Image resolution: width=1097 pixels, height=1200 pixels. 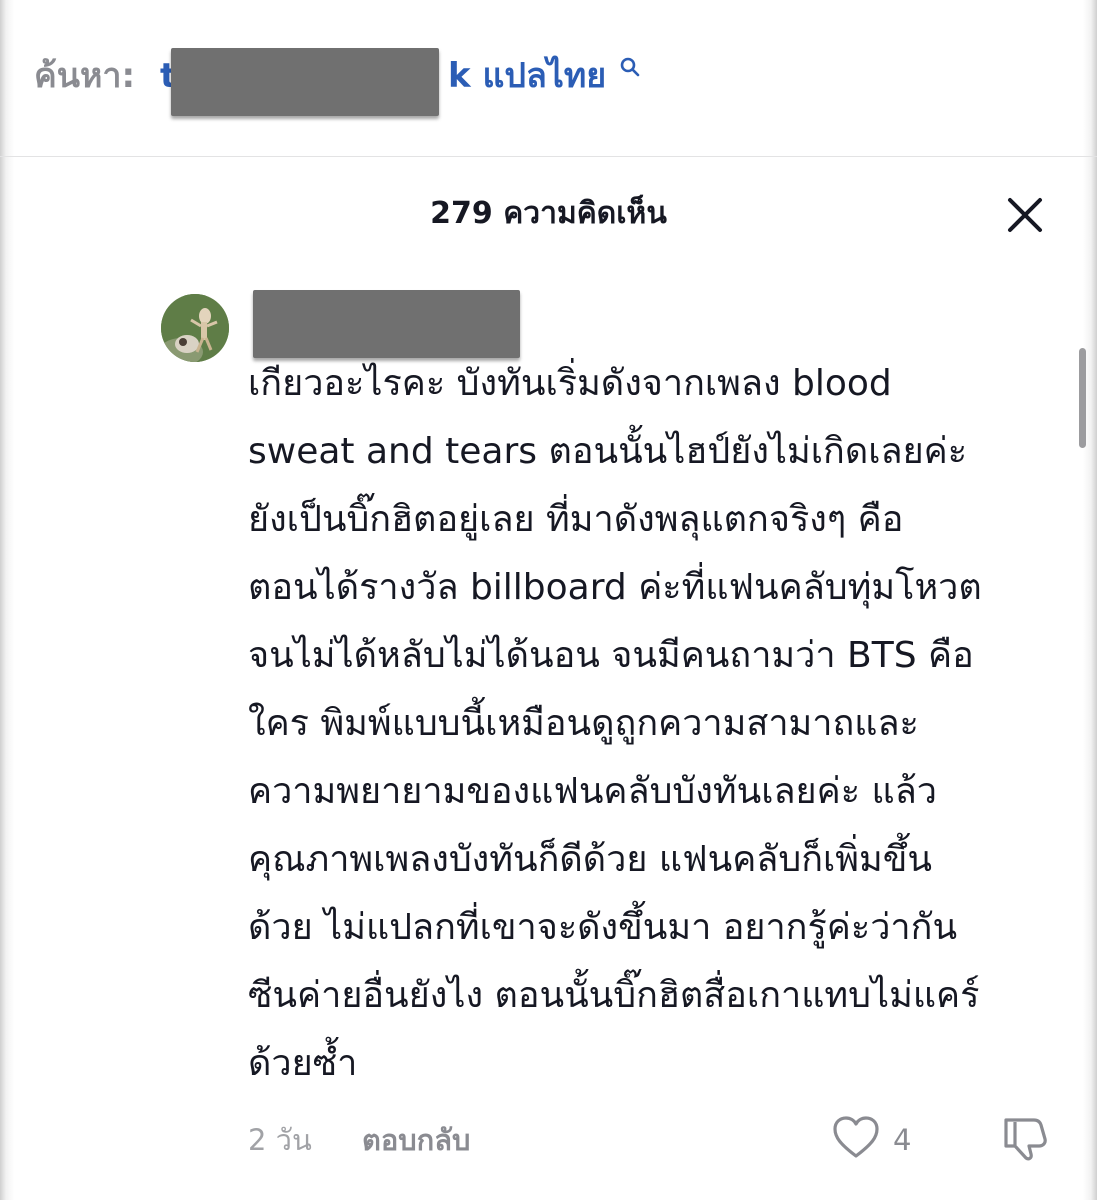 I want to click on reply-button: ตอบกลับ, so click(x=416, y=1140).